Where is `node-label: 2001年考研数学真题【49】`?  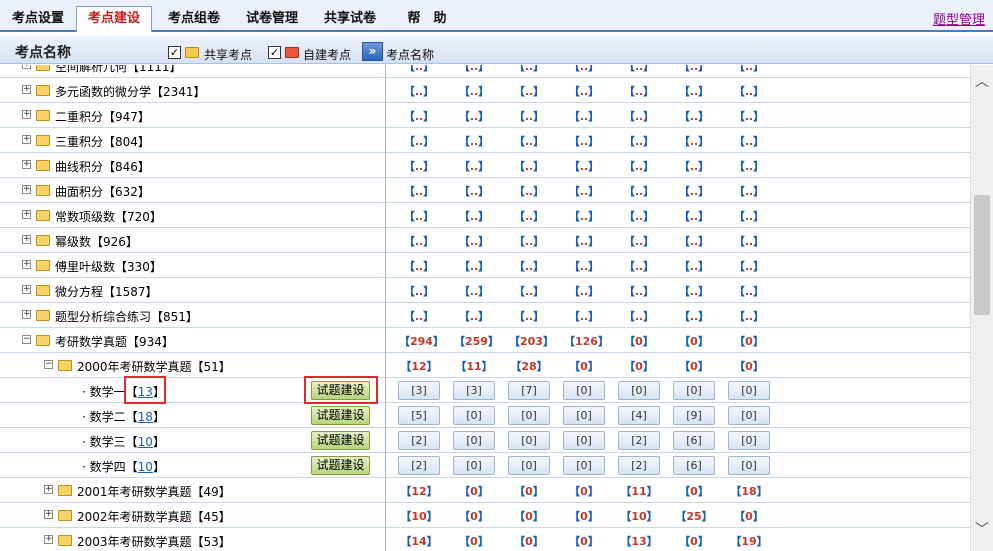 node-label: 2001年考研数学真题【49】 is located at coordinates (154, 491).